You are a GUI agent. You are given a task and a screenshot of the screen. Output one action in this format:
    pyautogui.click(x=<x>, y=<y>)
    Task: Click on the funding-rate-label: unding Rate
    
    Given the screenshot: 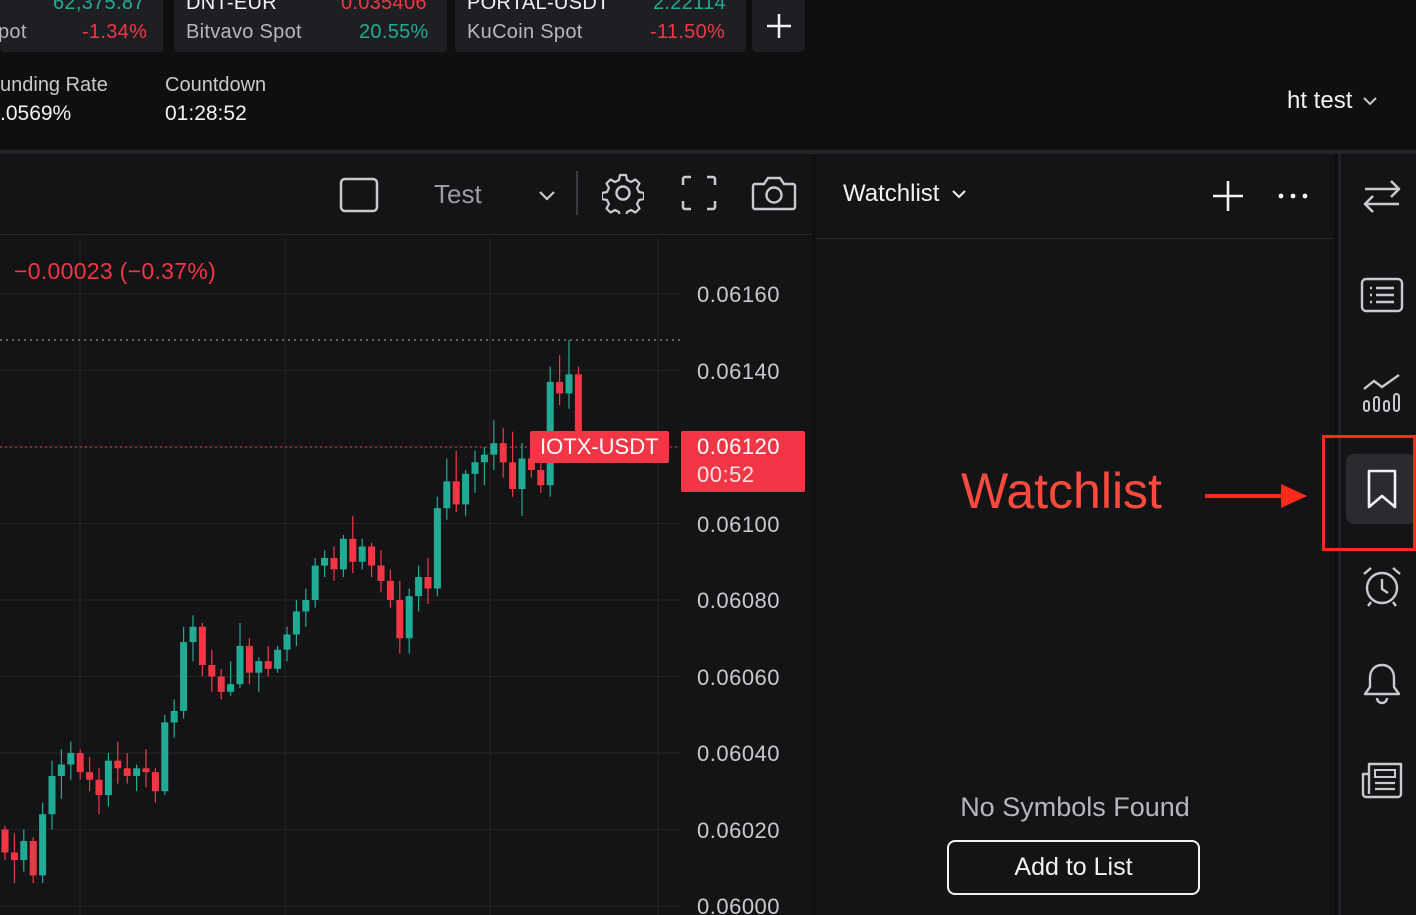 What is the action you would take?
    pyautogui.click(x=54, y=85)
    